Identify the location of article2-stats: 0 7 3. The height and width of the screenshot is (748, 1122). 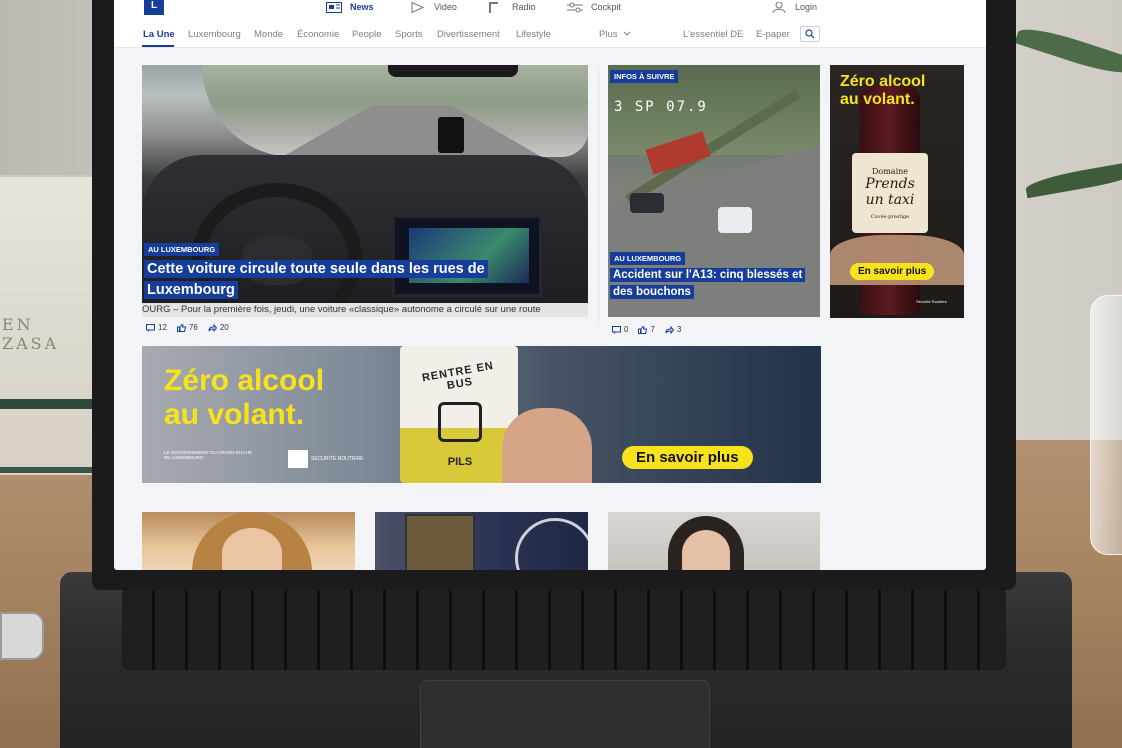
(646, 329).